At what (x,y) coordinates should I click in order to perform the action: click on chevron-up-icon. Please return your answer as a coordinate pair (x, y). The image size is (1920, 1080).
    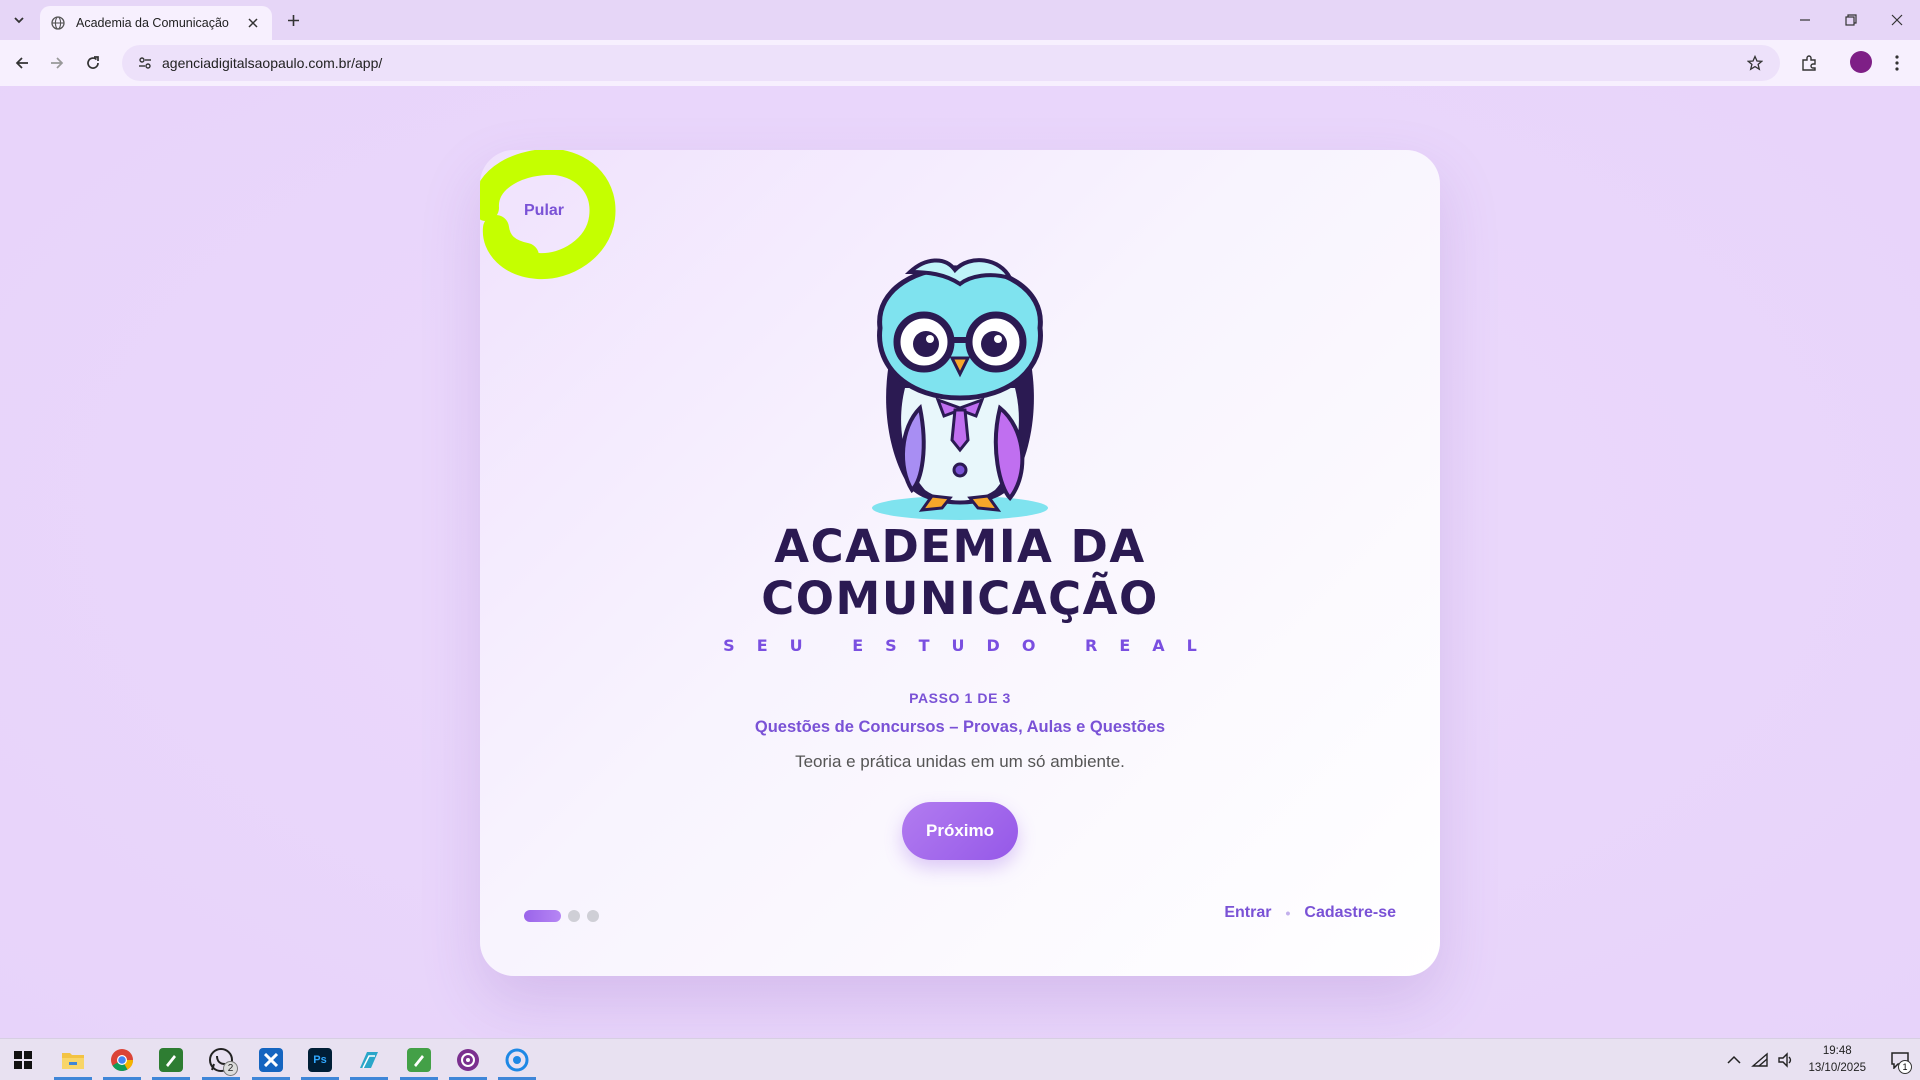
    Looking at the image, I should click on (1734, 1060).